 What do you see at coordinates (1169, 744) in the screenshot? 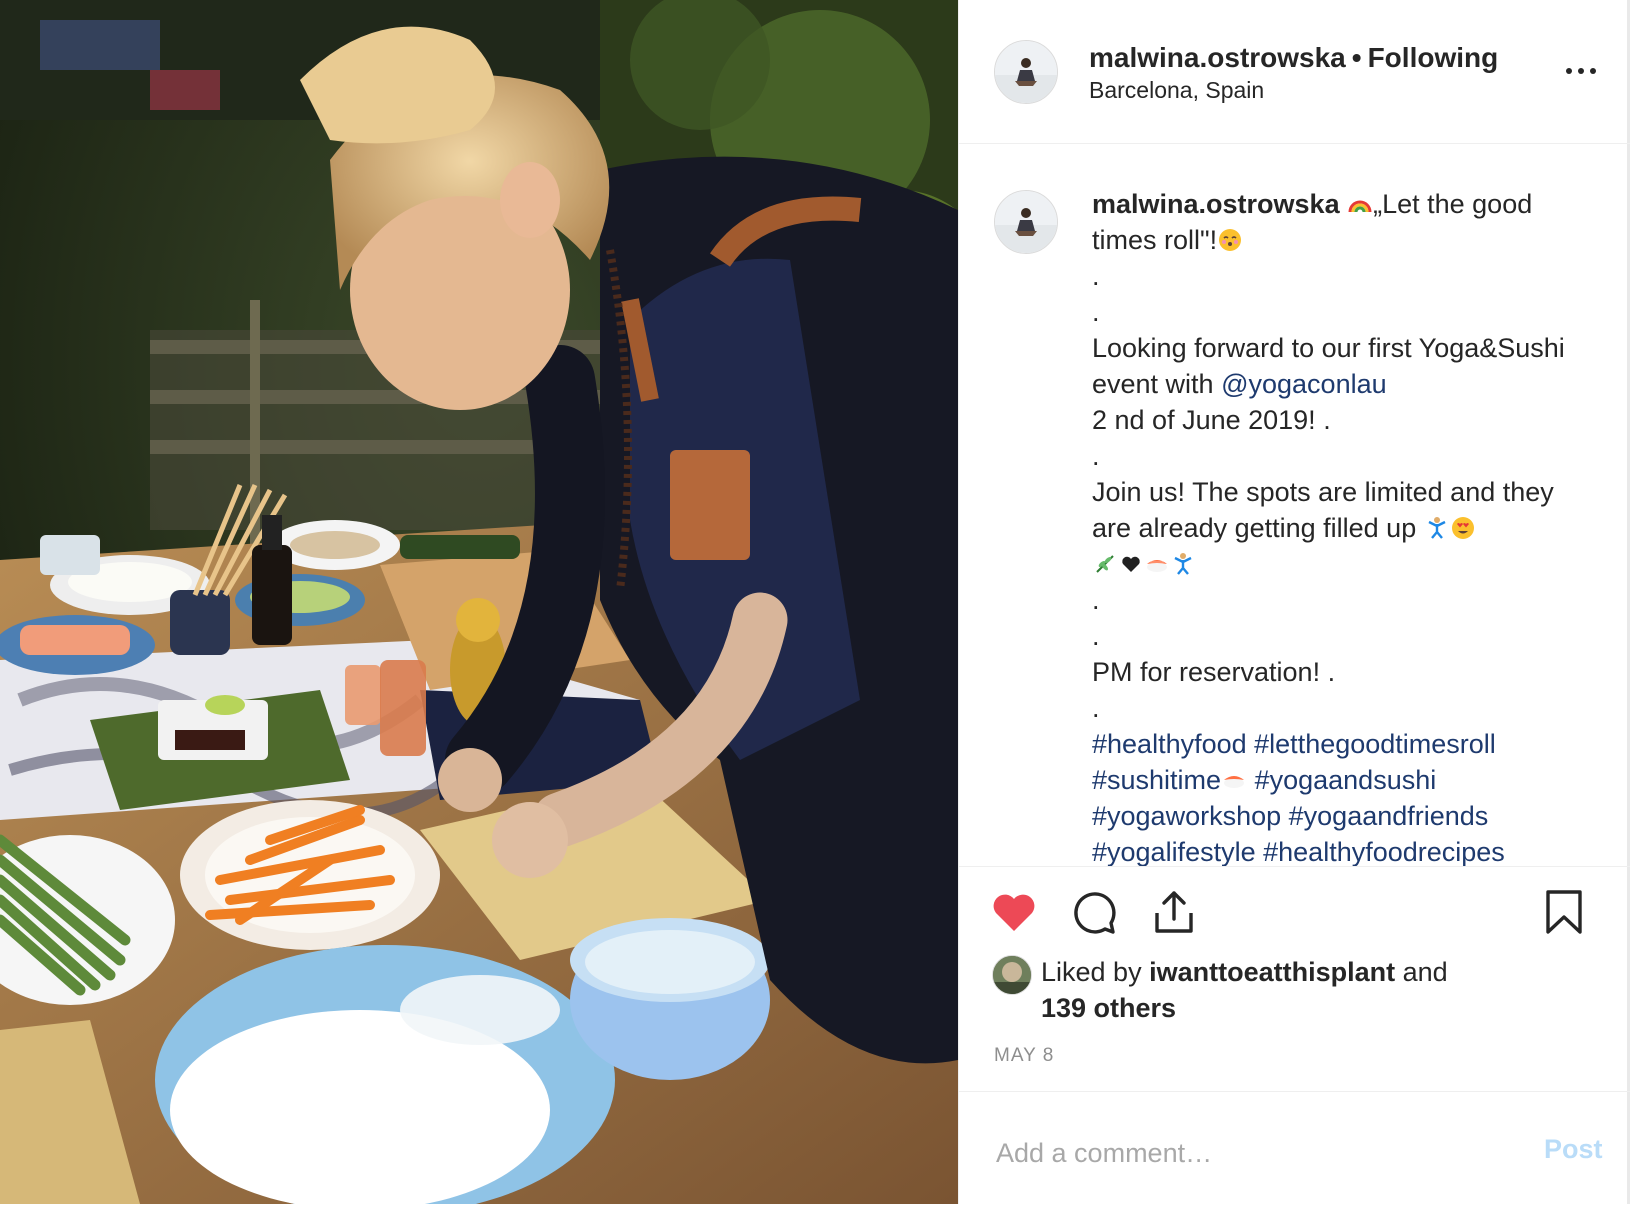
I see `hashtag-link: #healthyfood` at bounding box center [1169, 744].